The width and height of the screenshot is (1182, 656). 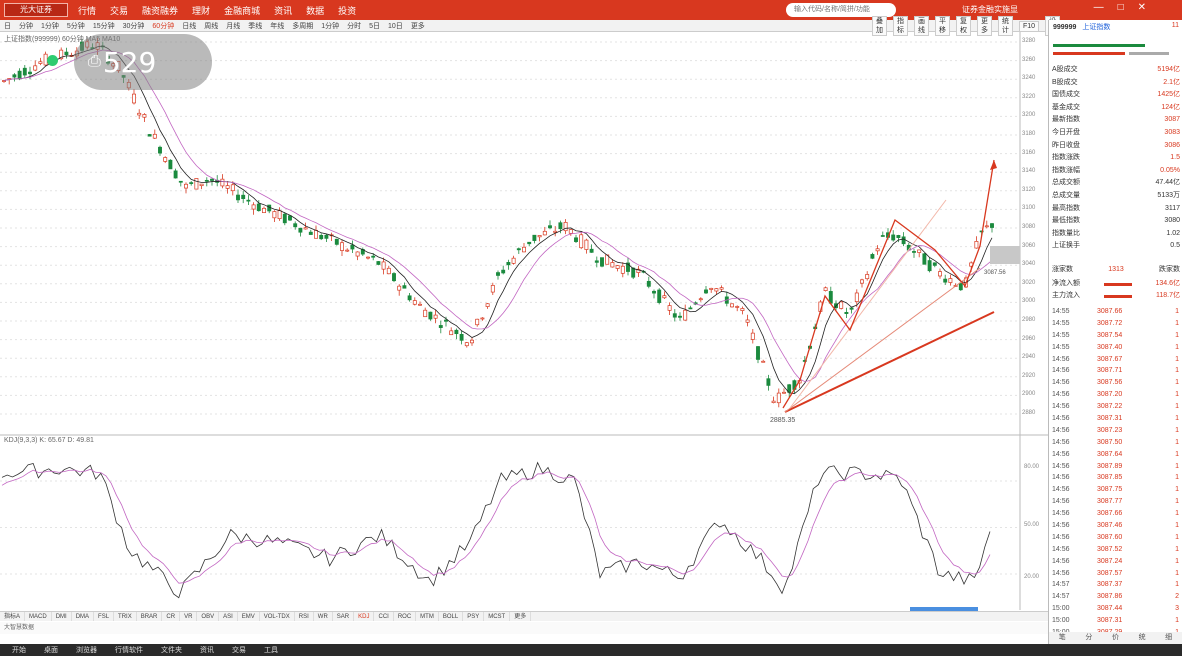 I want to click on indicator-tab-9: OBV, so click(x=208, y=616).